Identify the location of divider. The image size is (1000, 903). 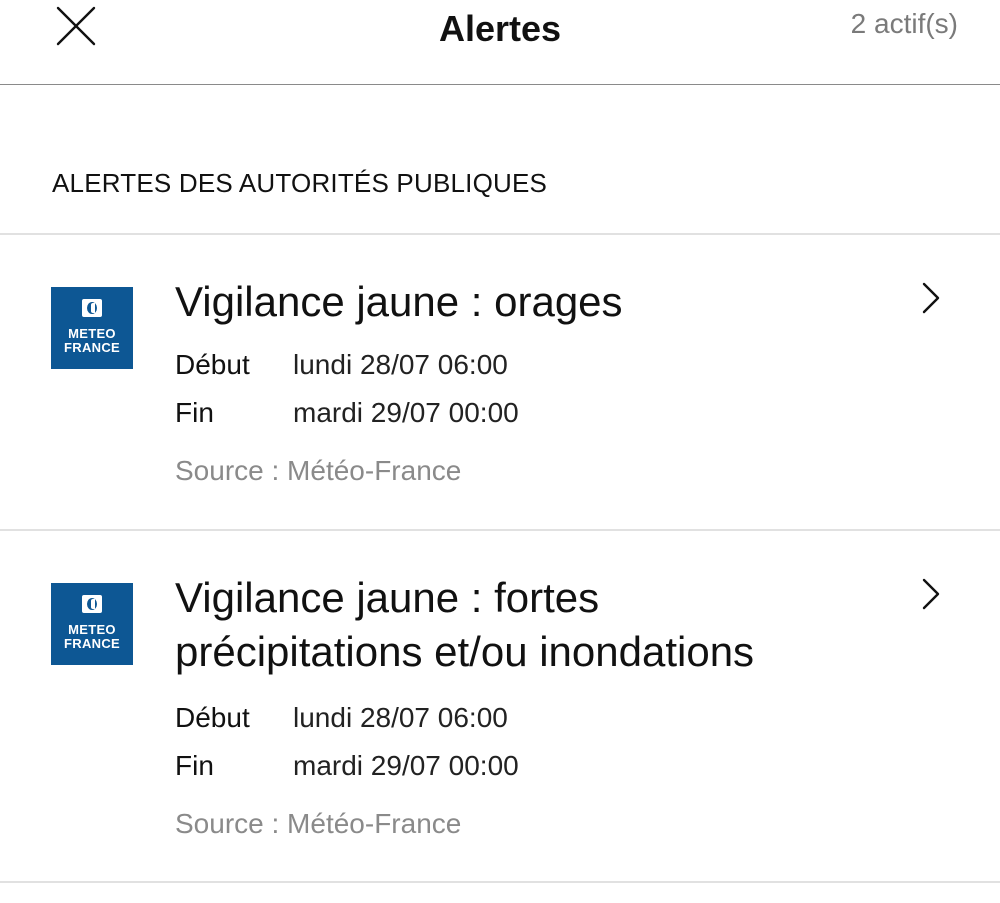
(500, 882).